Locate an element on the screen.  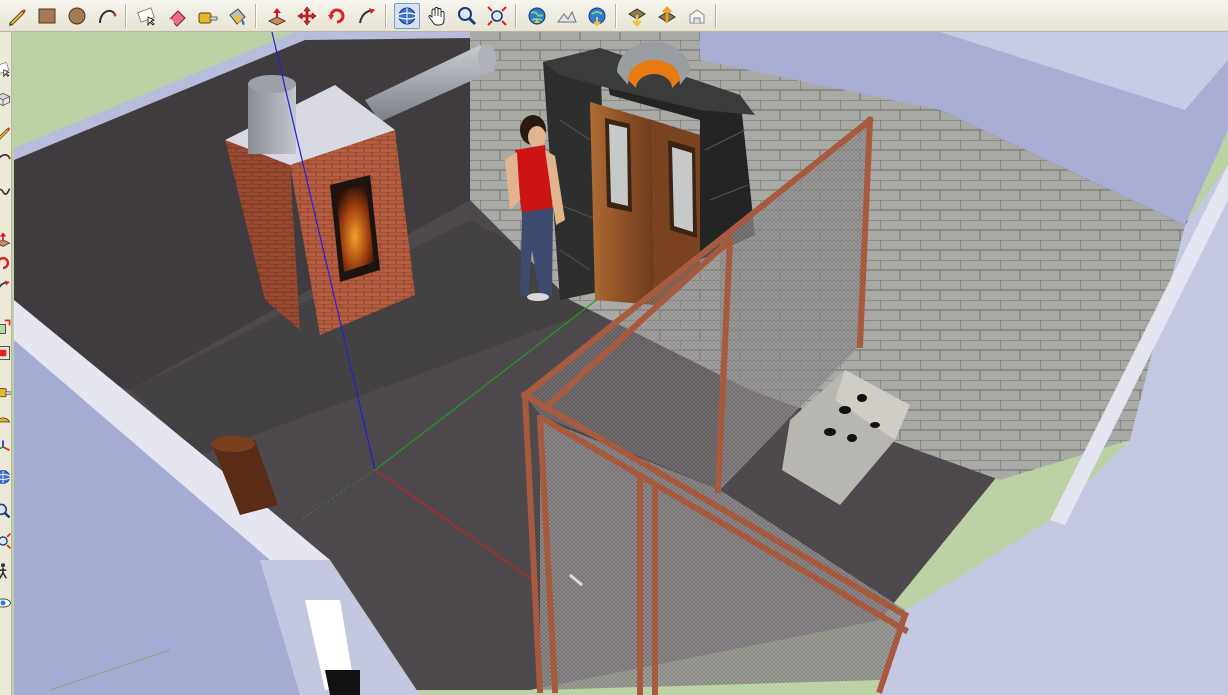
share-component-icon is located at coordinates (697, 16).